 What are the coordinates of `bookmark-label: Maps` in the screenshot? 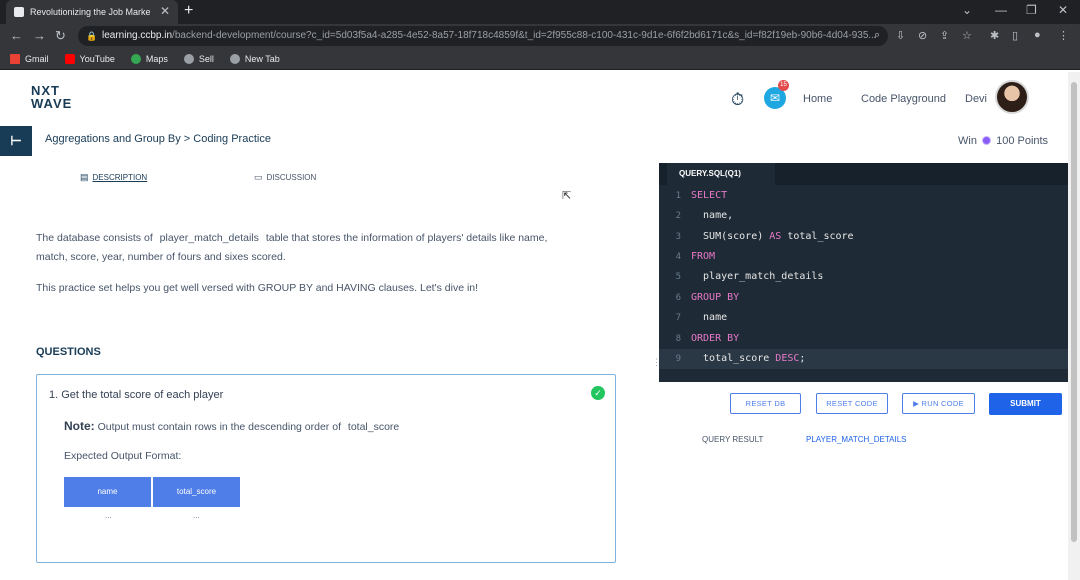 It's located at (156, 58).